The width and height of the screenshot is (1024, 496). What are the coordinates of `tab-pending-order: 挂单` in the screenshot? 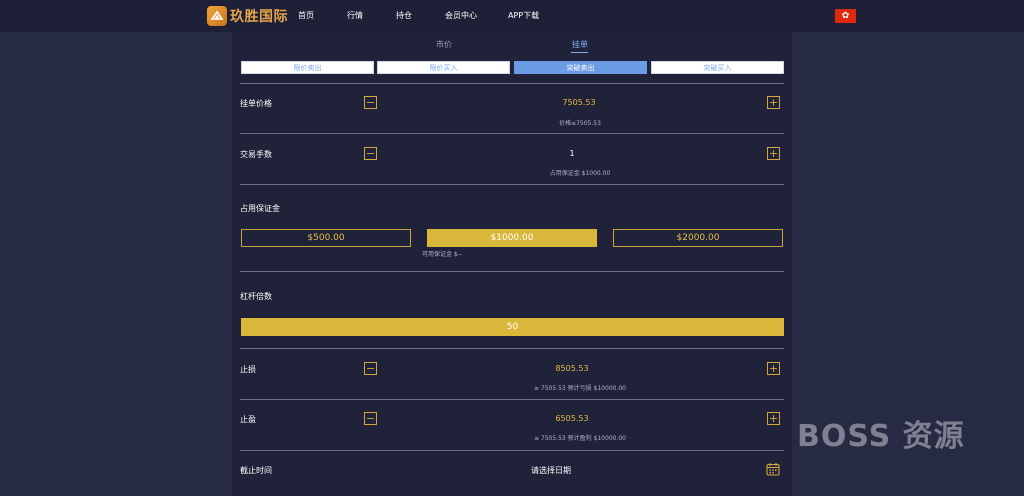 It's located at (580, 44).